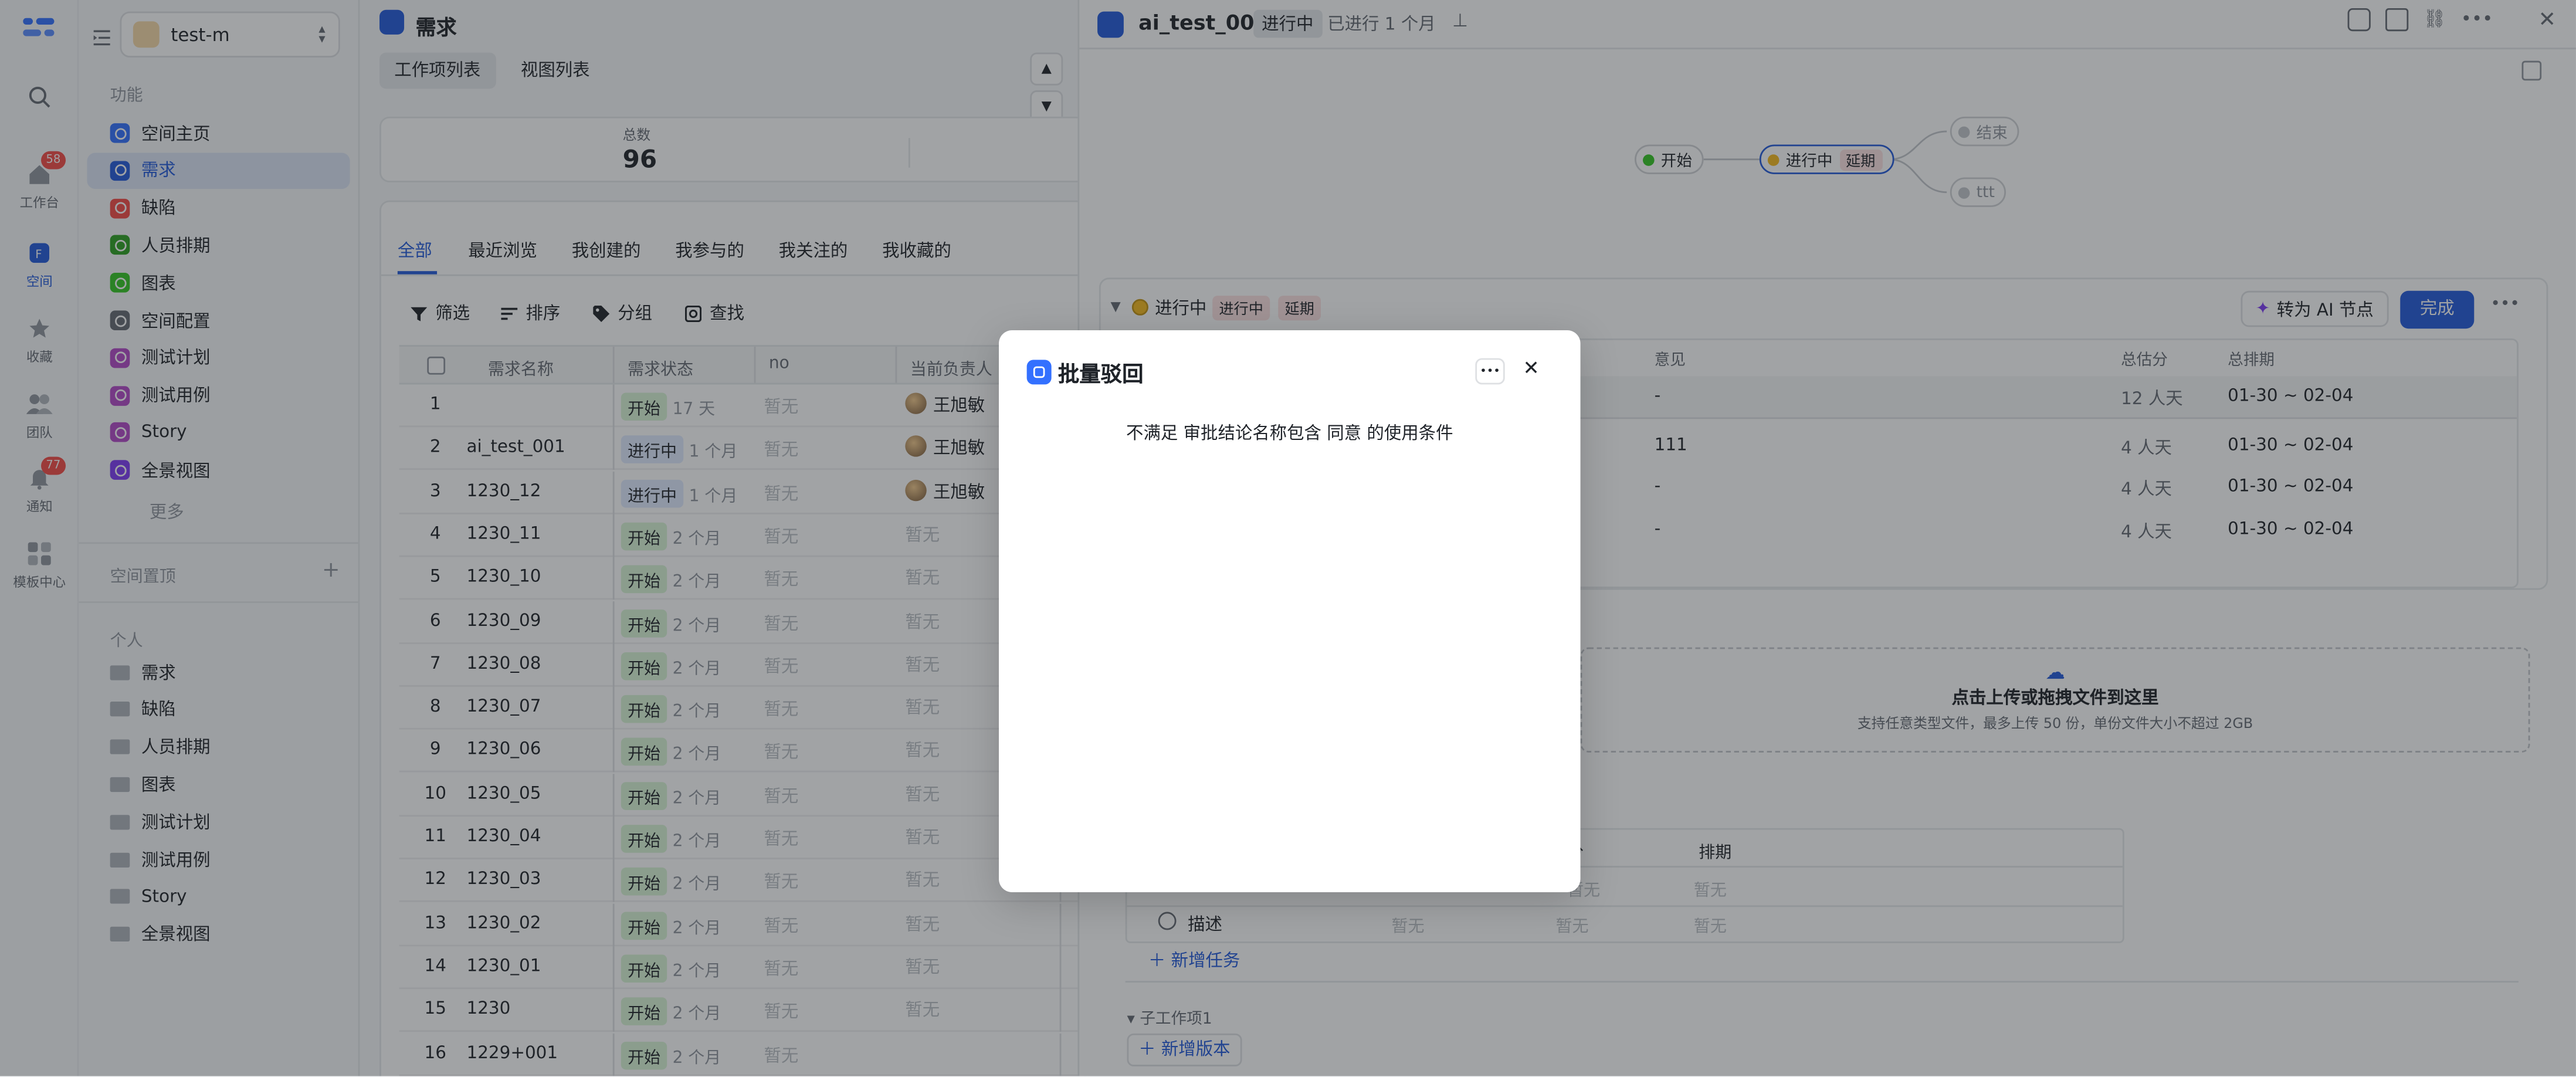  Describe the element at coordinates (1290, 434) in the screenshot. I see `dialog-message: 不满足 审批结论名称包含 同意 的使用条件` at that location.